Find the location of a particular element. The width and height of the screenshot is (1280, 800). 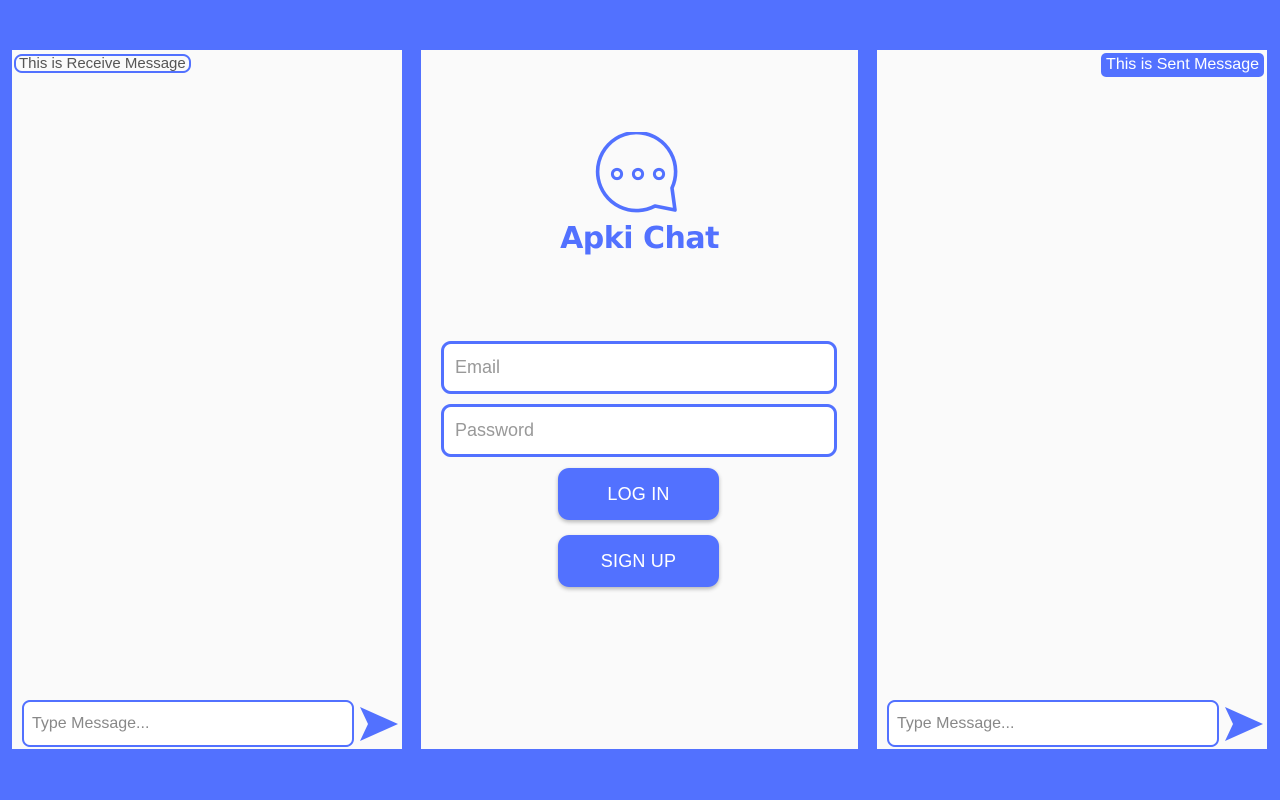

signup-button: SIGN UP is located at coordinates (638, 561).